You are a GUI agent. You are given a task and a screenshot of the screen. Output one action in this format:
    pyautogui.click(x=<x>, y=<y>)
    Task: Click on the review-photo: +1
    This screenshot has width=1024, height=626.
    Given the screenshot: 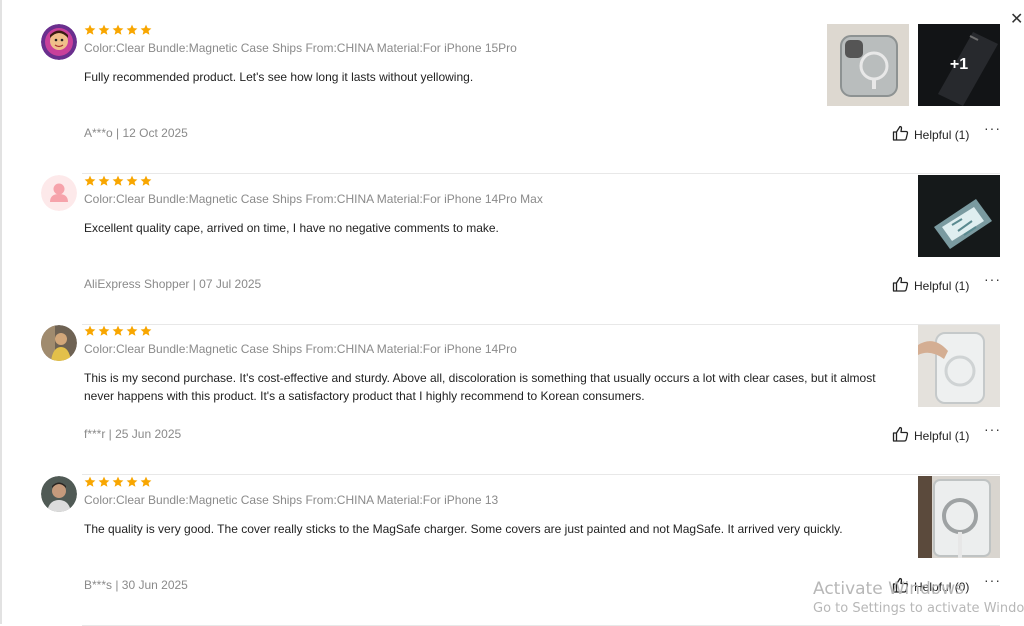 What is the action you would take?
    pyautogui.click(x=959, y=65)
    